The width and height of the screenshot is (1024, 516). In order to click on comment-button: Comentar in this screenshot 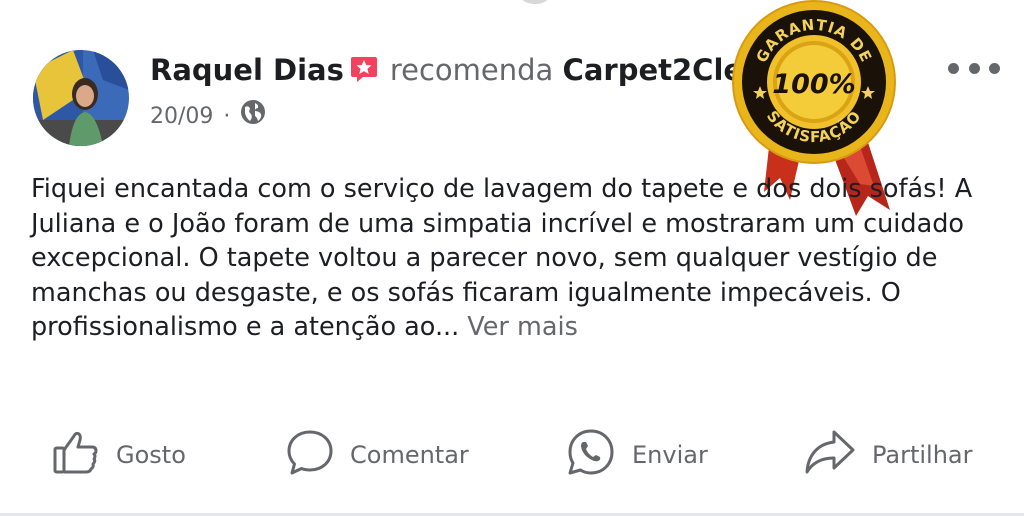, I will do `click(377, 455)`.